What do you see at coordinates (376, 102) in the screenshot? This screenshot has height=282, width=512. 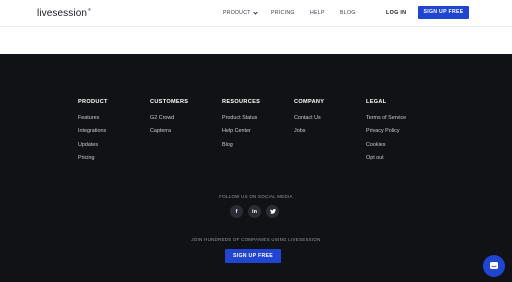 I see `footer-column-title: LEGAL` at bounding box center [376, 102].